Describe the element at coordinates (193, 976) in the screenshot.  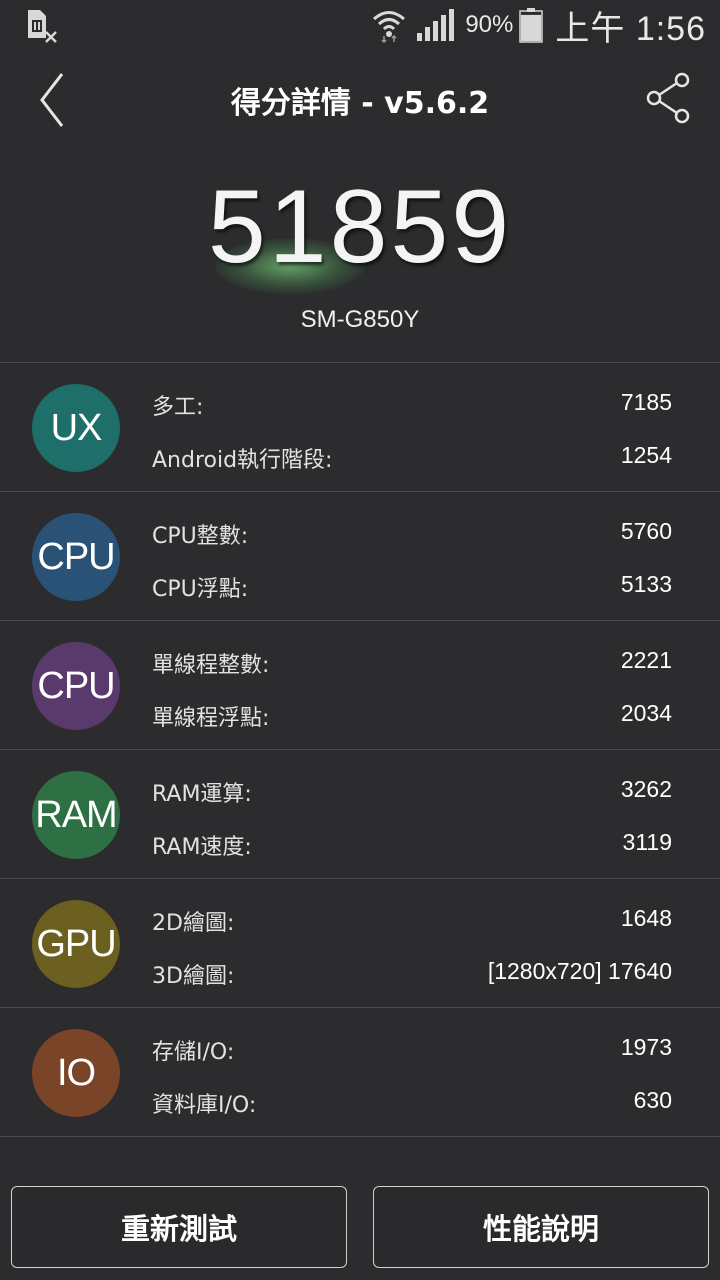
I see `score-label: 3D繪圖:` at that location.